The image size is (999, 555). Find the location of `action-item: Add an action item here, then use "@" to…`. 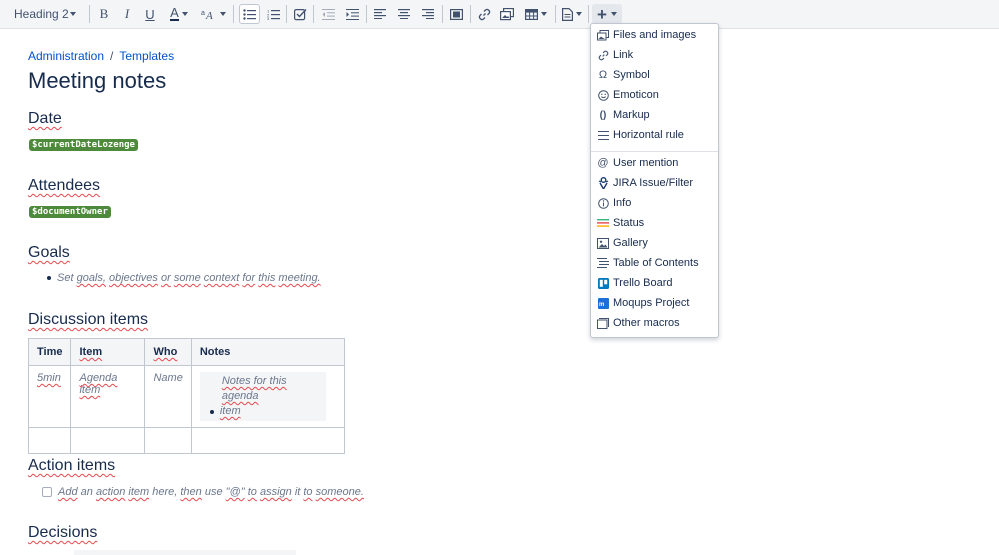

action-item: Add an action item here, then use "@" to… is located at coordinates (203, 492).